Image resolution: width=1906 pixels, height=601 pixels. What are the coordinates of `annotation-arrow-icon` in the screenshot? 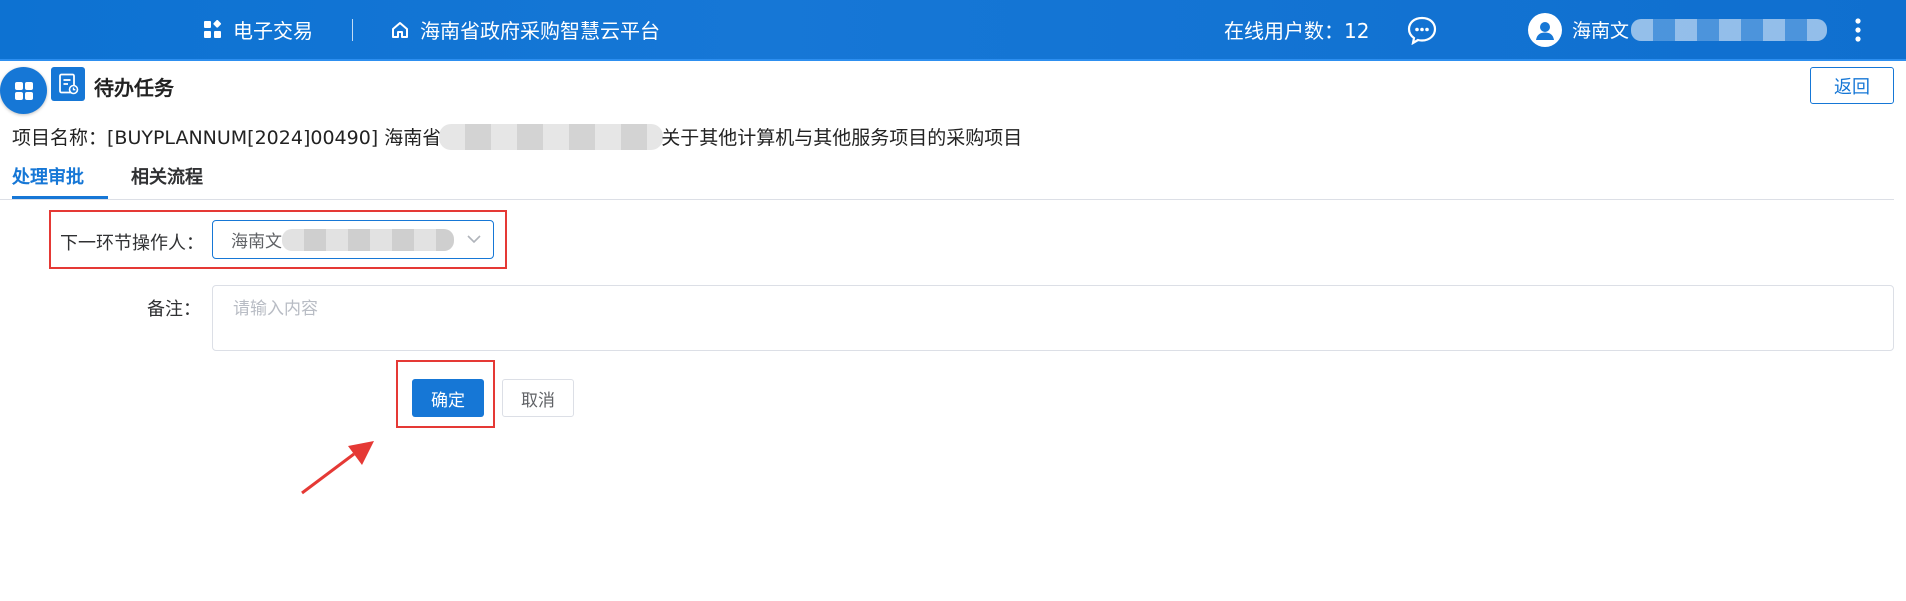 It's located at (337, 468).